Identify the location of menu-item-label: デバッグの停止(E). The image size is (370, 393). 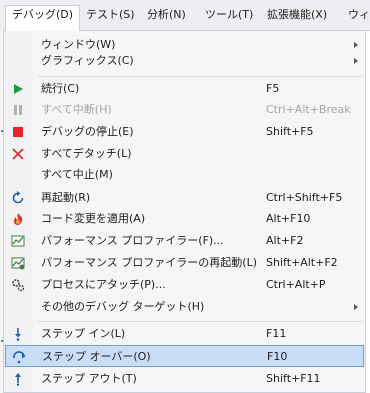
(87, 131).